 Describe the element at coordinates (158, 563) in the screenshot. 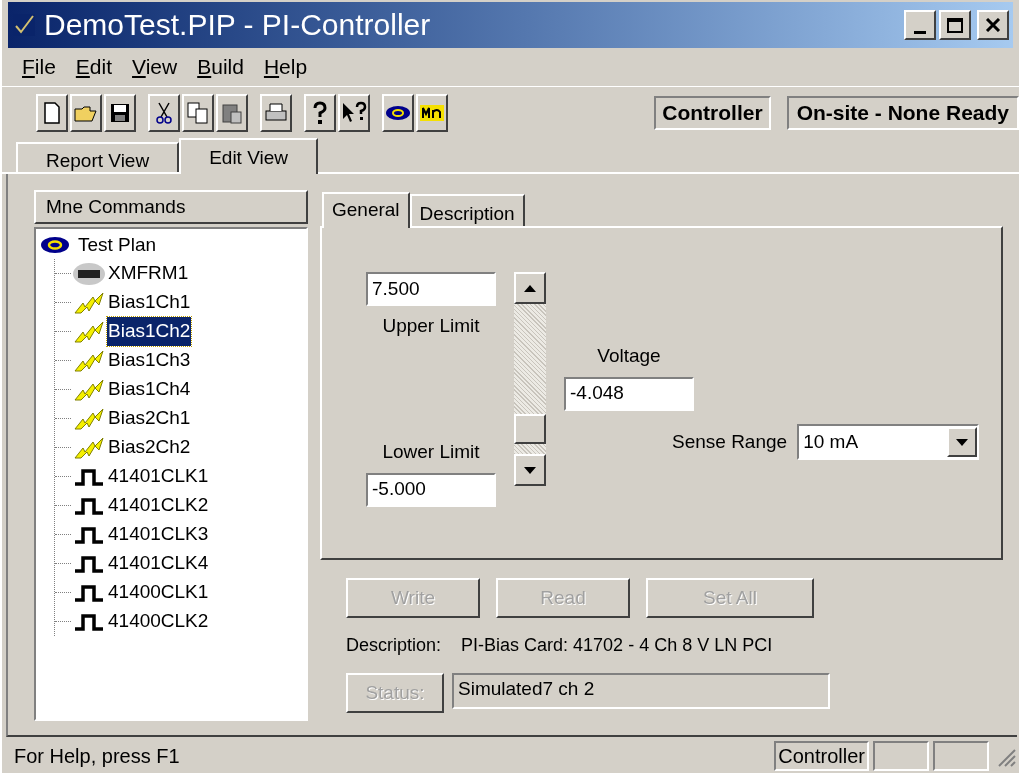

I see `tree-item: 41401CLK4` at that location.